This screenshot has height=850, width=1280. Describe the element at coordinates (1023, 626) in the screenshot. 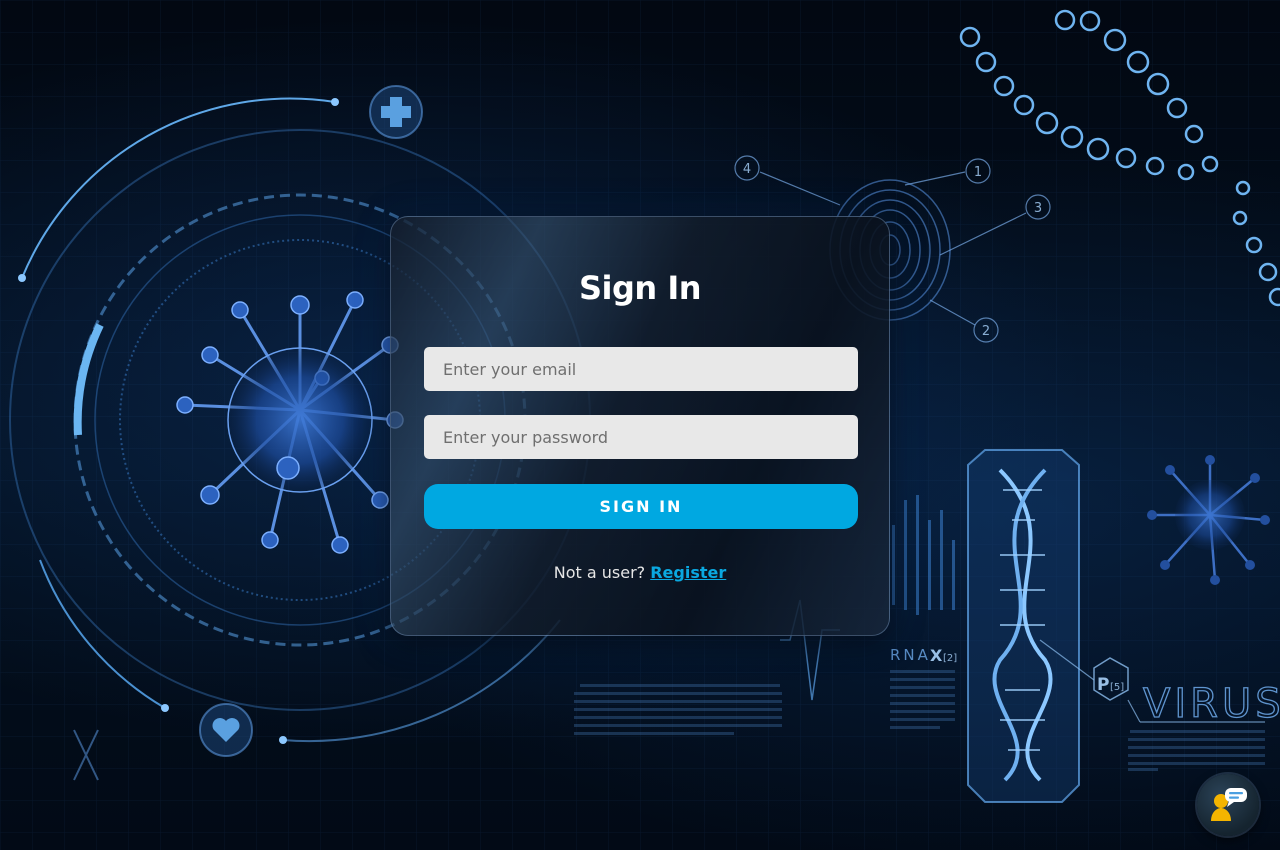

I see `dna-capsule` at that location.